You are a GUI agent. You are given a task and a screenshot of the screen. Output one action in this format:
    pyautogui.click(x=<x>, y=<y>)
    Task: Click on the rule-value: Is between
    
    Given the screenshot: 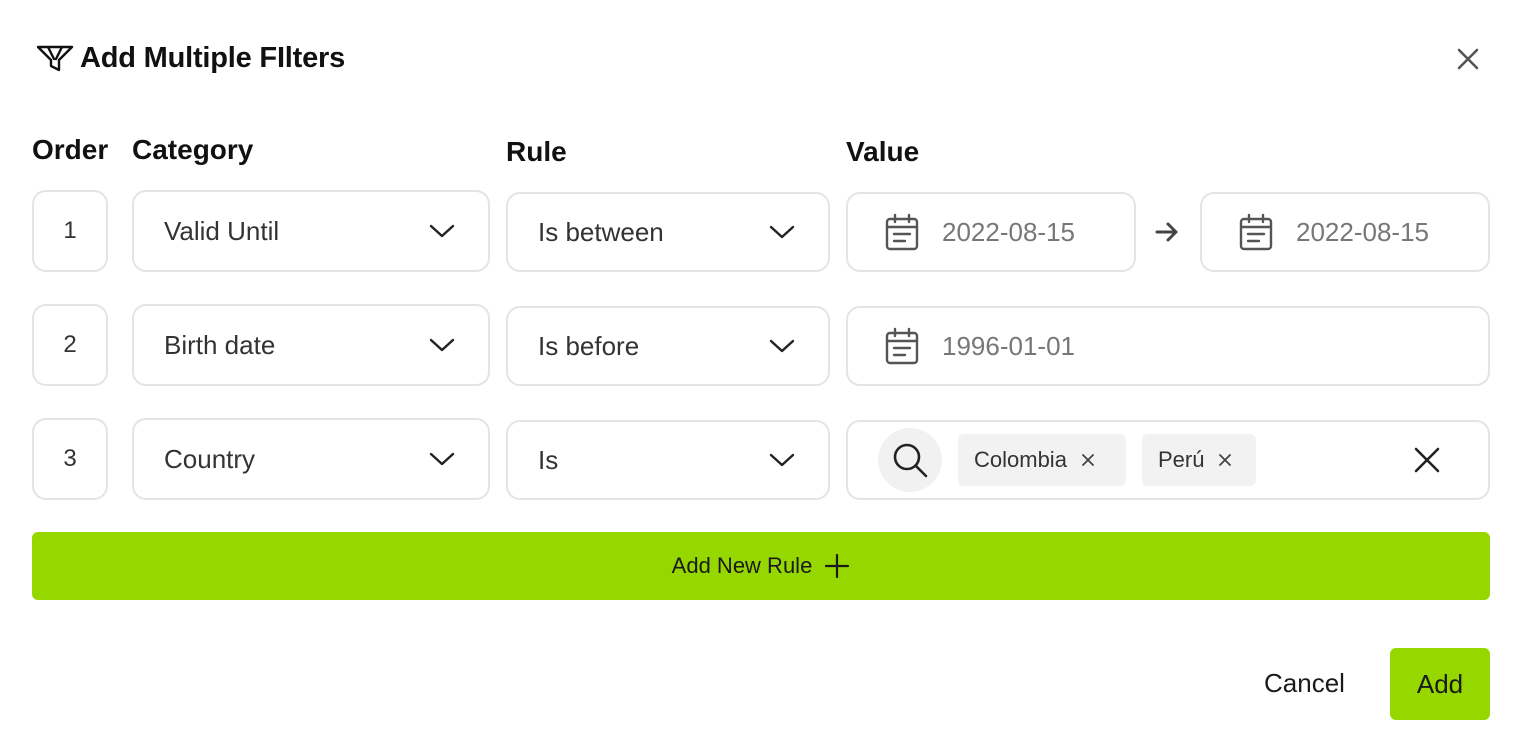 What is the action you would take?
    pyautogui.click(x=601, y=231)
    